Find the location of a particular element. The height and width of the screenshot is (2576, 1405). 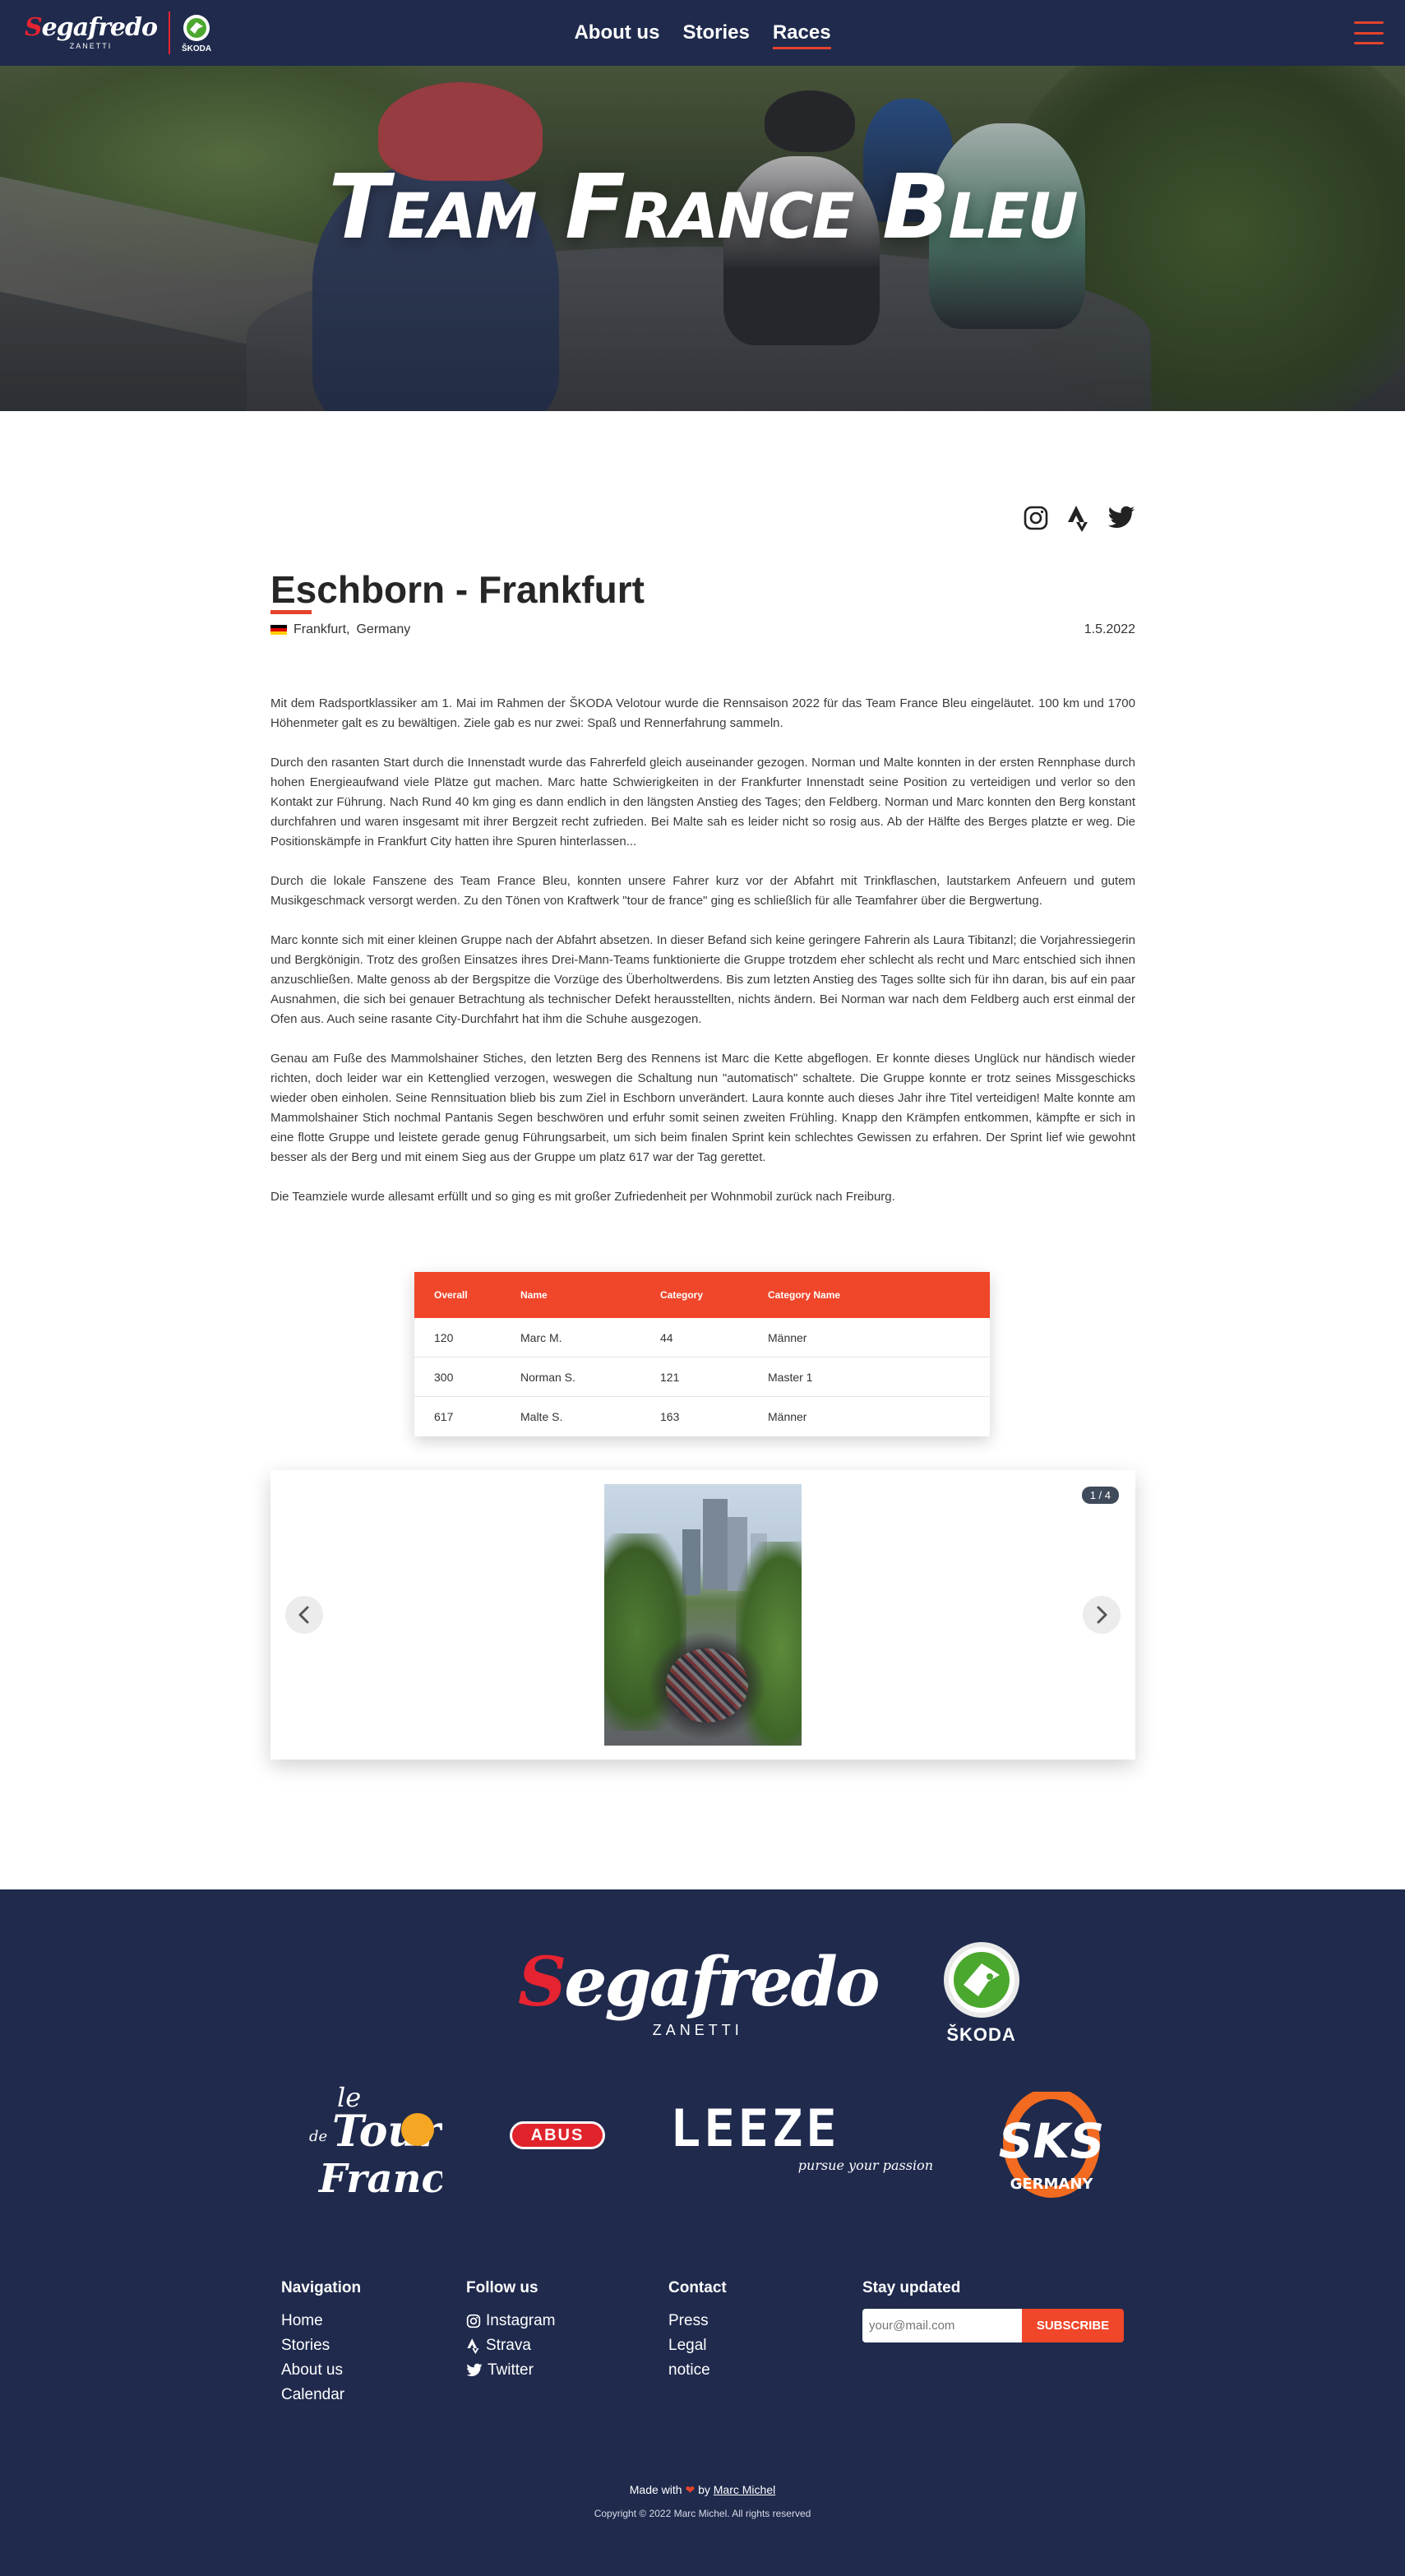

leeze-wordmark: LEEZE is located at coordinates (755, 2128).